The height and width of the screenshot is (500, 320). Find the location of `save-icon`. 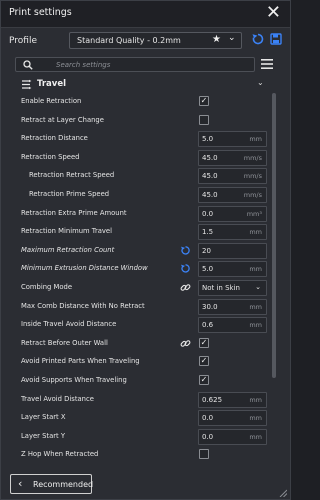

save-icon is located at coordinates (276, 39).